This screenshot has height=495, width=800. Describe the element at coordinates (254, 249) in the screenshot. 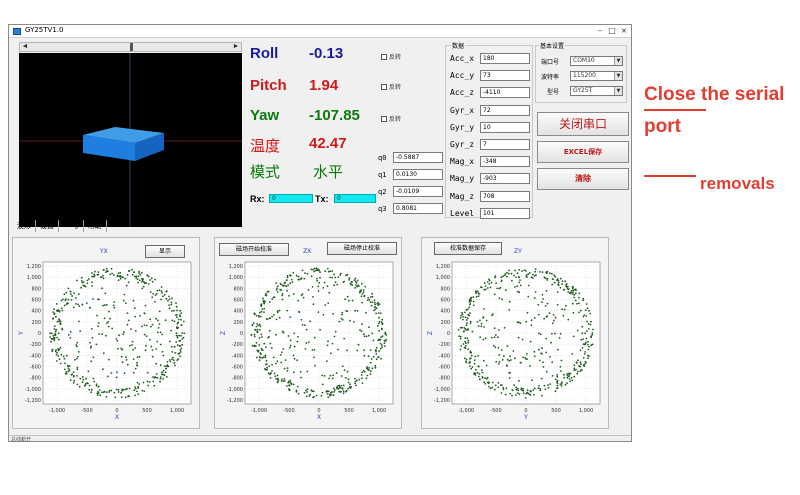

I see `start-calibration-button: 磁场开始校准` at that location.